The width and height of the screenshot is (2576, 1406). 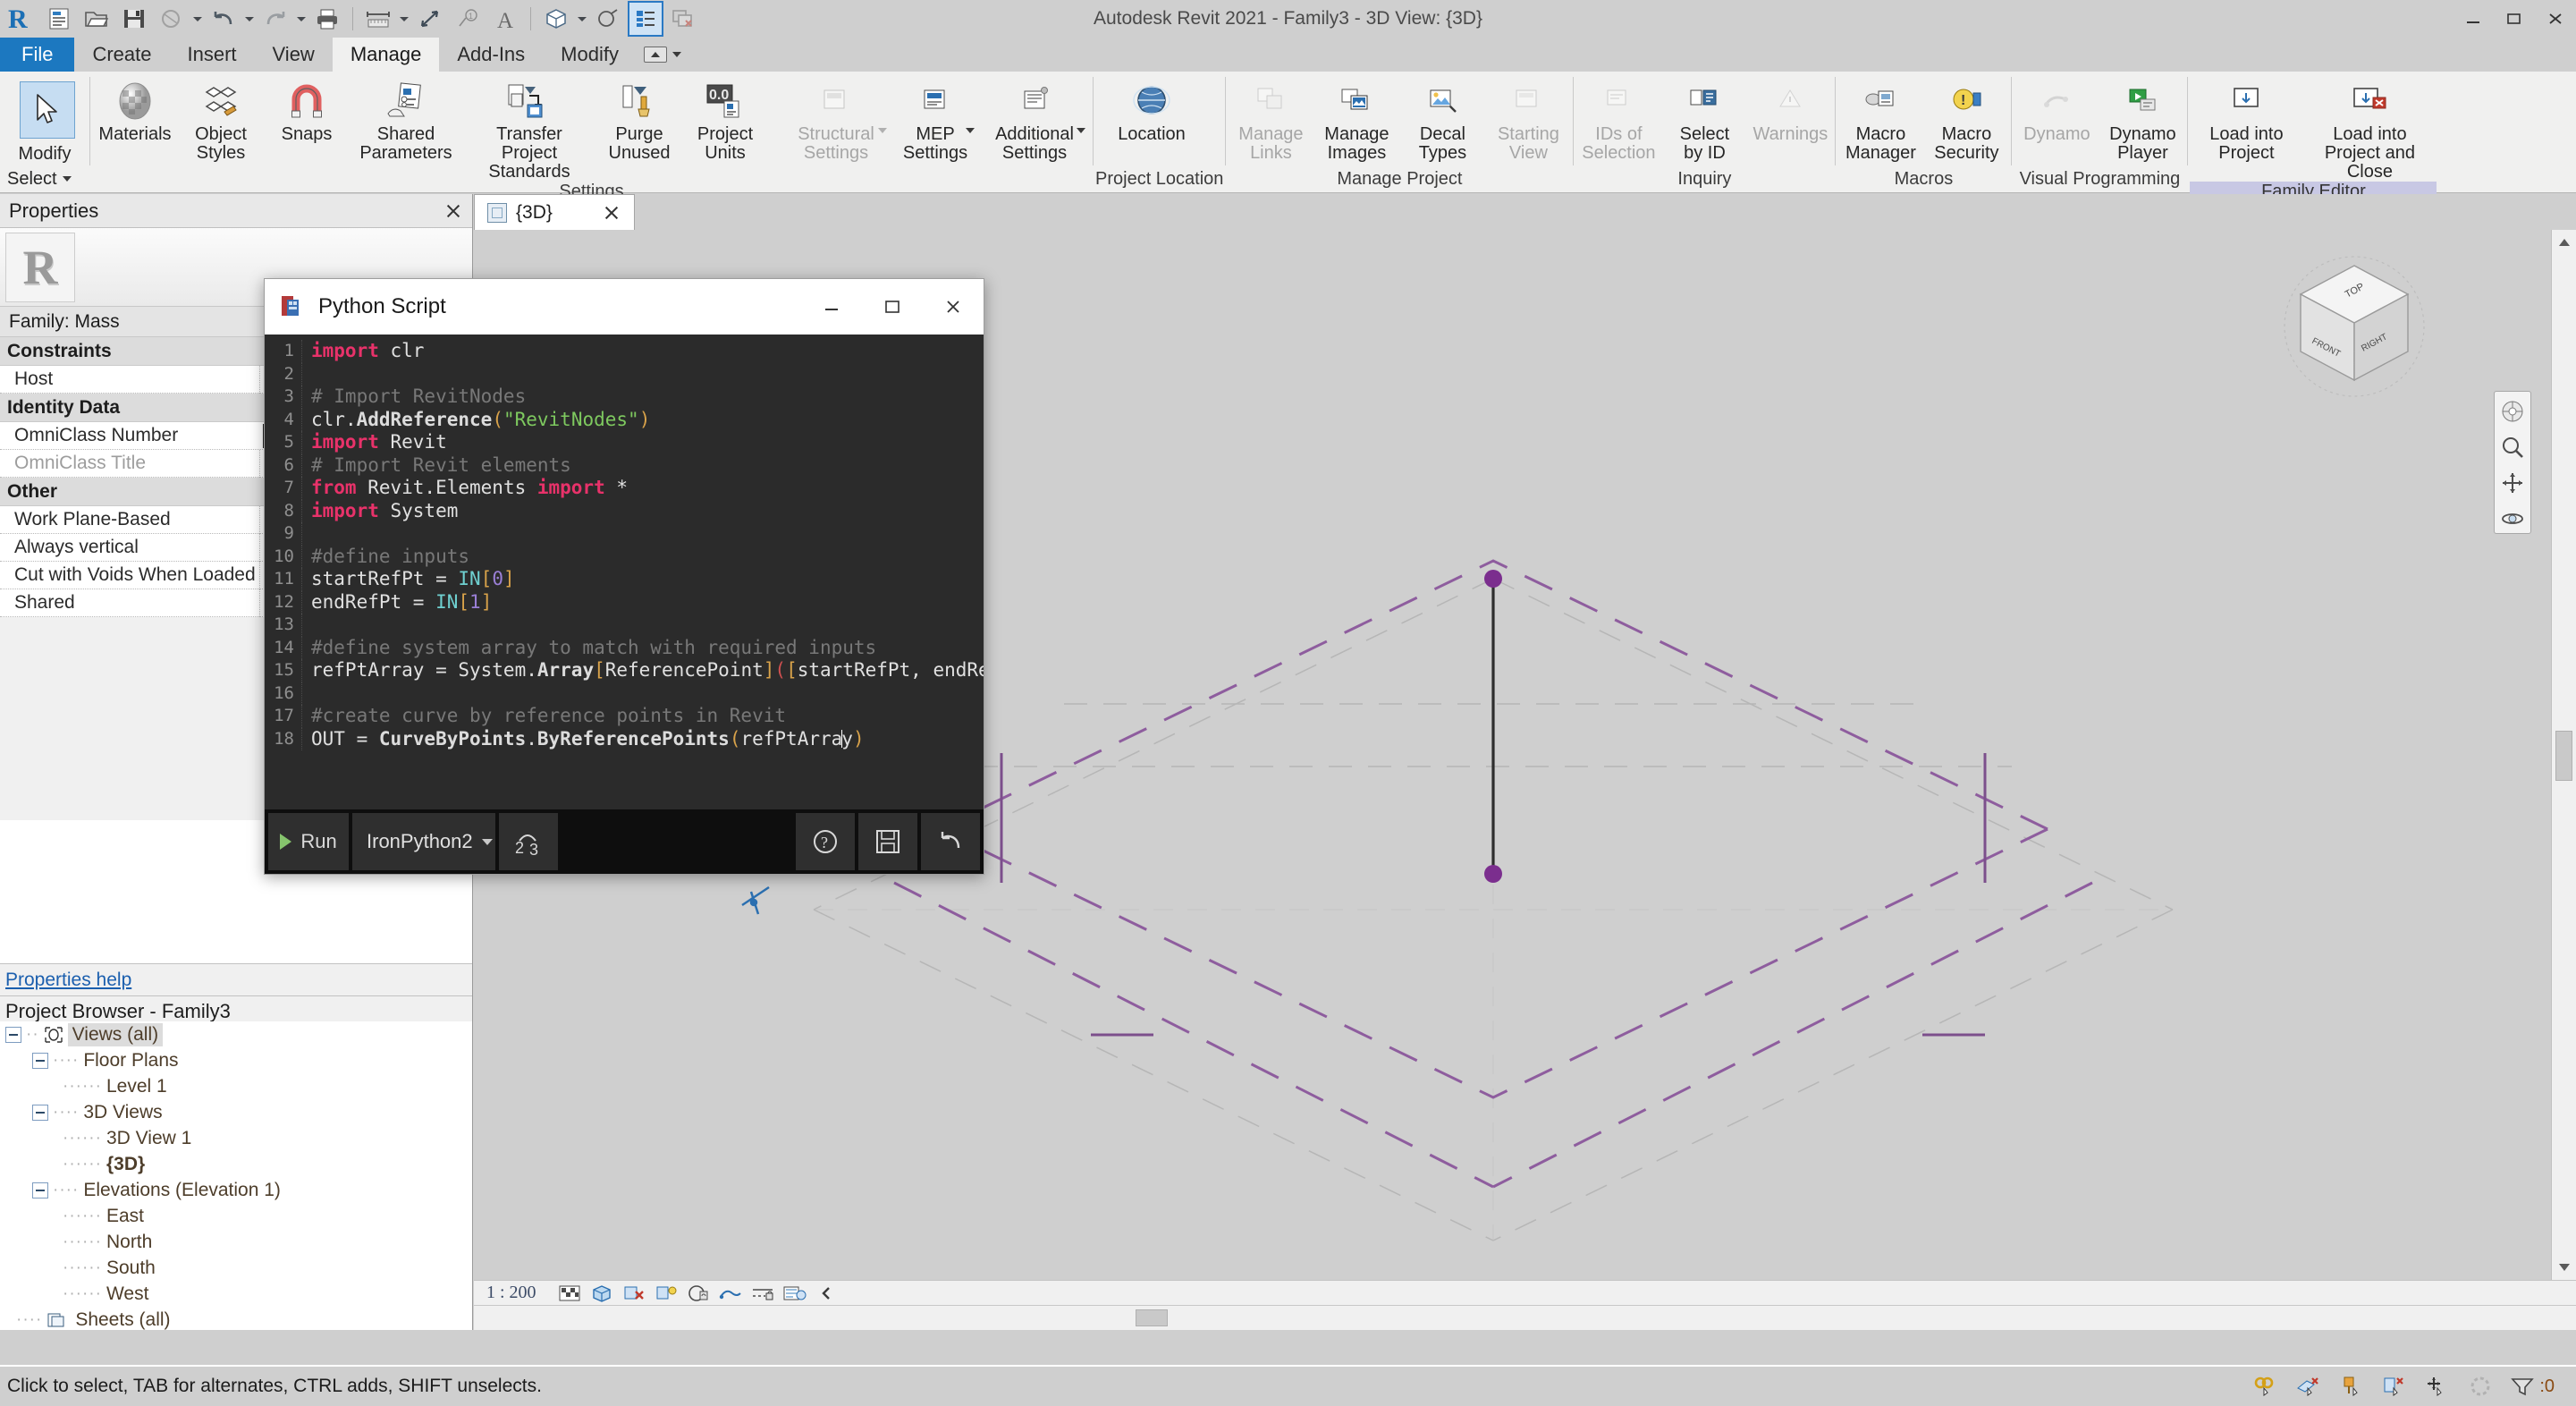 I want to click on code-text: # Import Revit elements, so click(x=436, y=466).